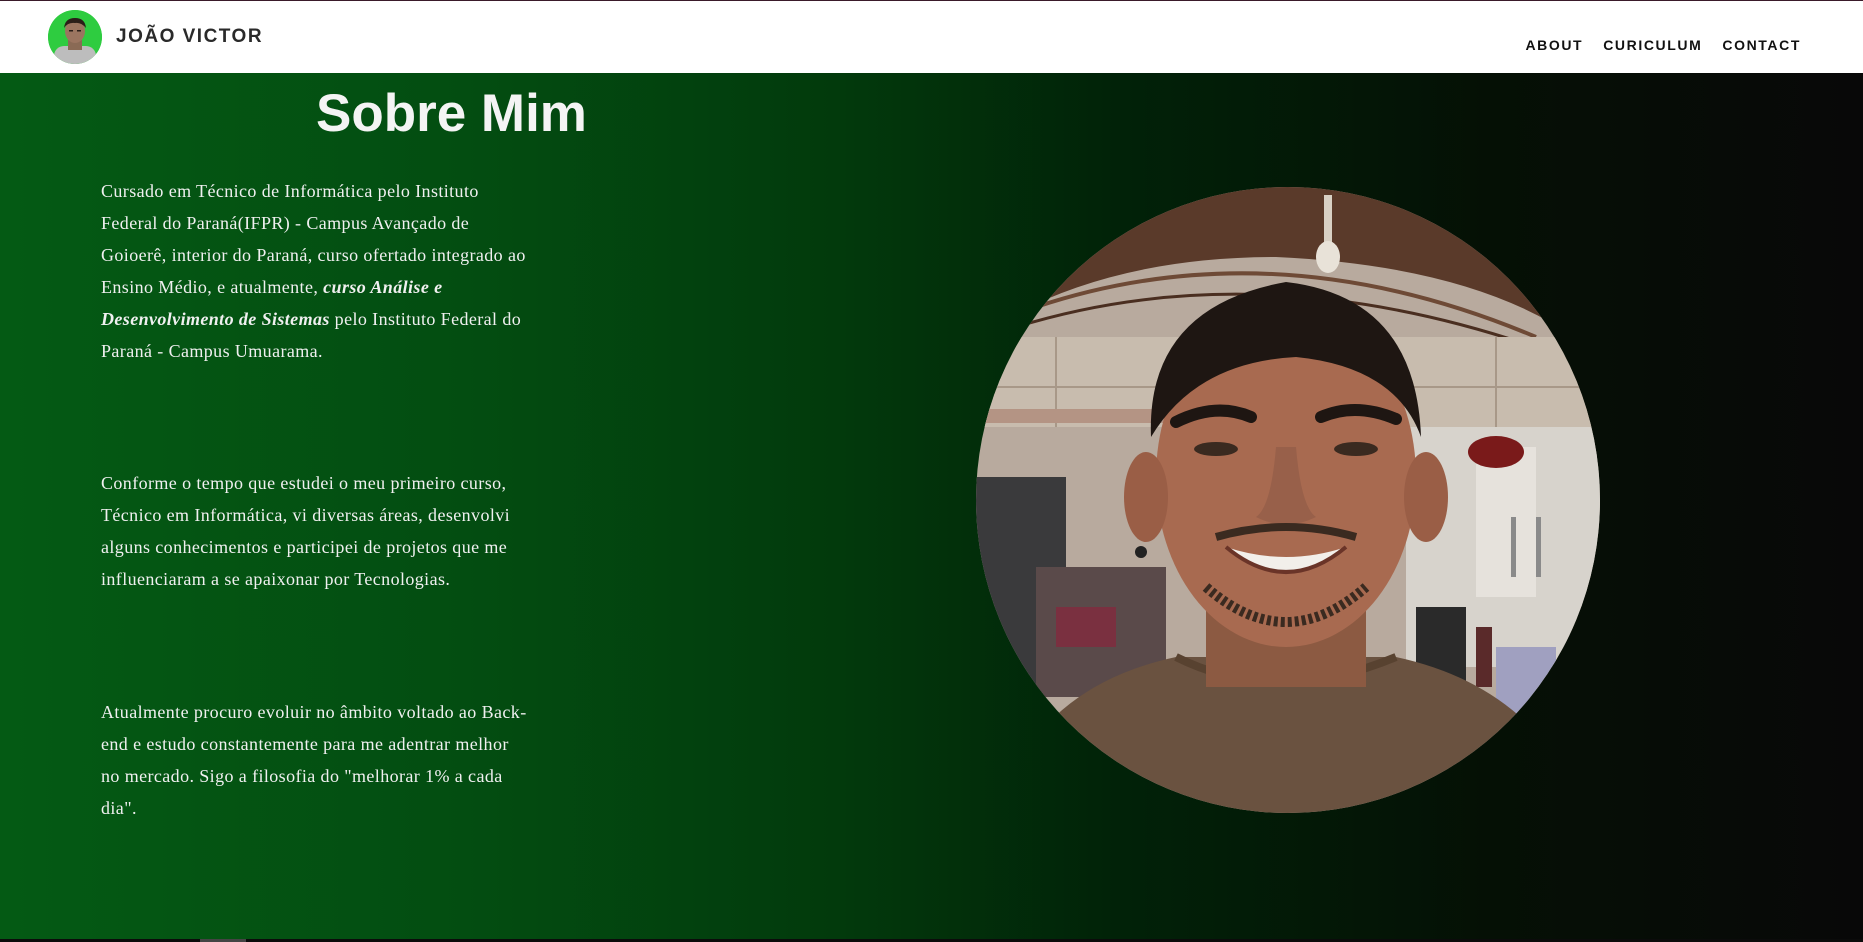 This screenshot has width=1863, height=942. I want to click on main-nav: ABOUT CURICULUM CONTACT, so click(1653, 45).